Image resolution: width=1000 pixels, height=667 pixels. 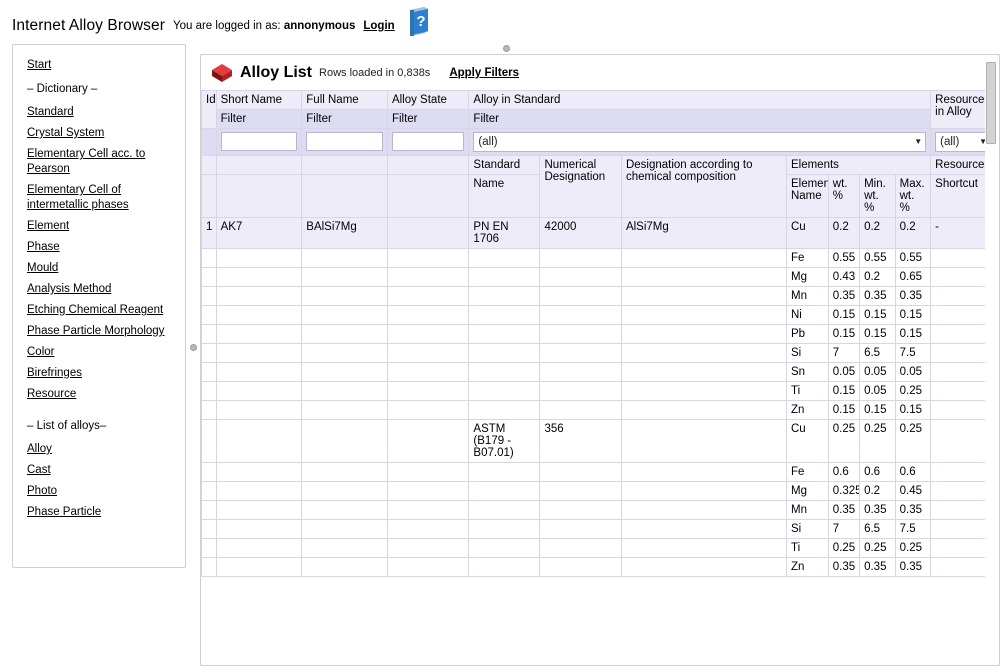 I want to click on table-row: Mg 0.325 0.2 0.45, so click(x=598, y=491).